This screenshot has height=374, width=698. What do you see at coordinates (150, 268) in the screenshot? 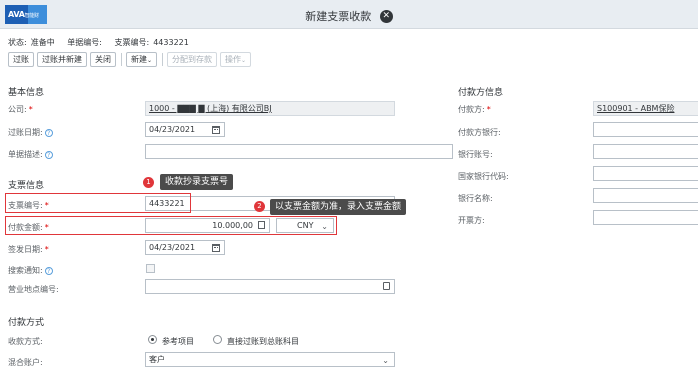
I see `deposit-notice-checkbox` at bounding box center [150, 268].